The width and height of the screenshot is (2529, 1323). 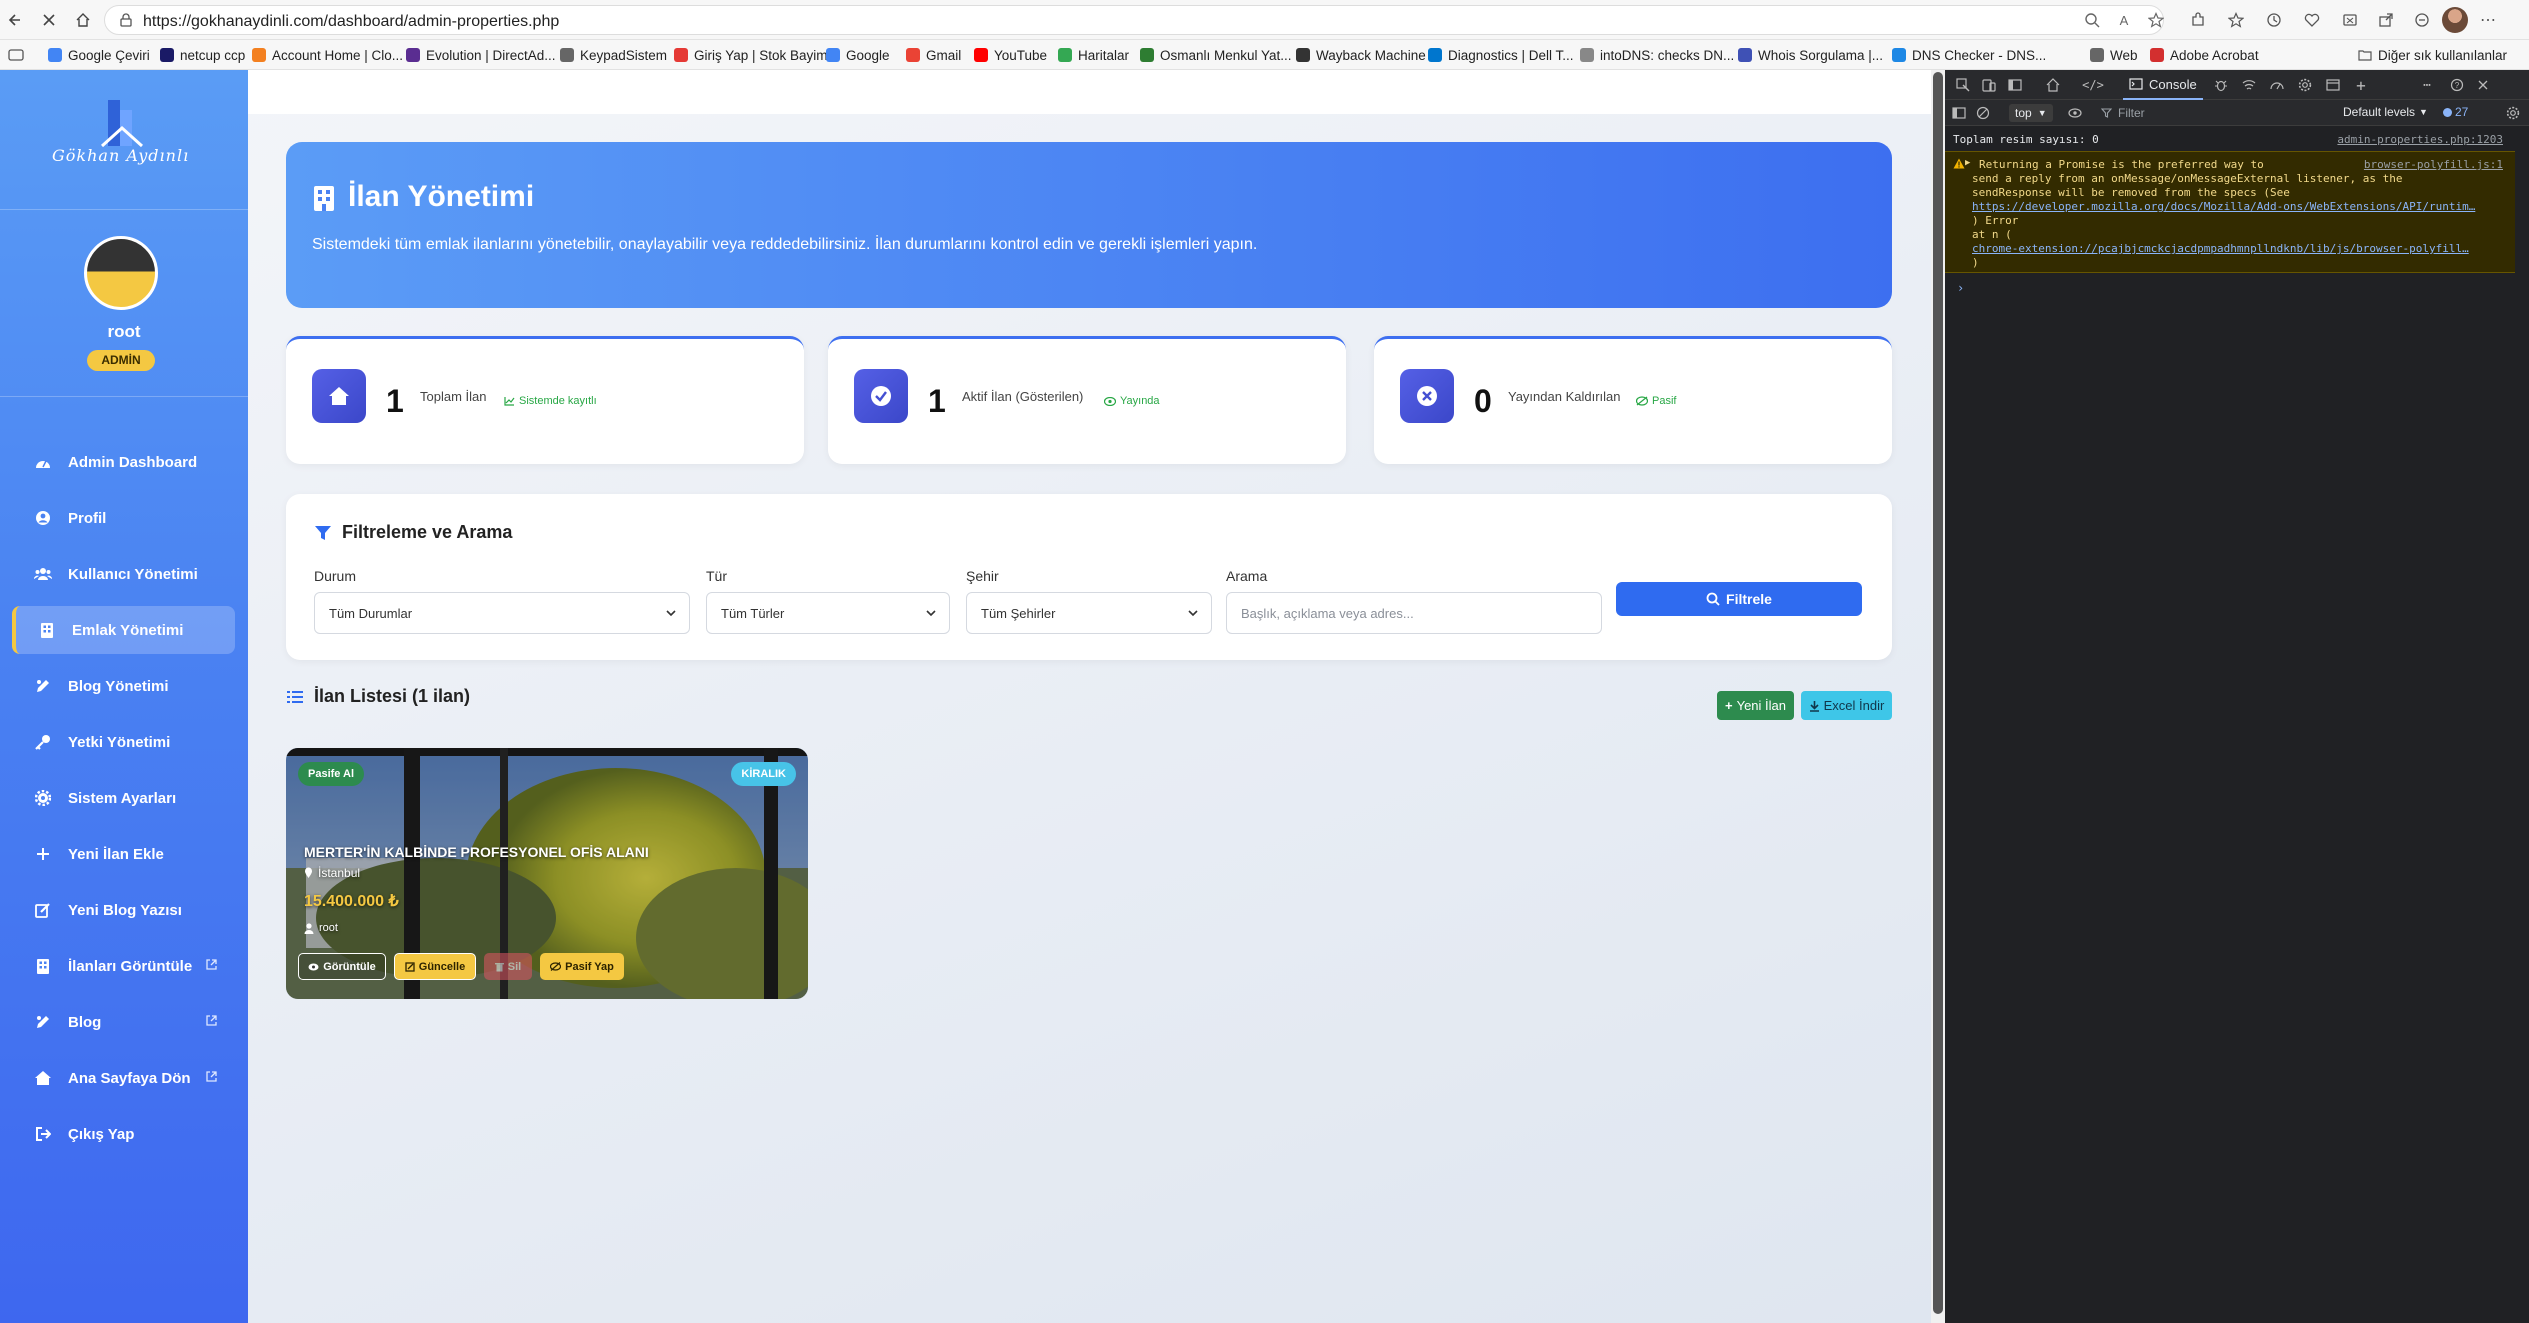 What do you see at coordinates (1755, 705) in the screenshot?
I see `new-listing-button: + Yeni İlan` at bounding box center [1755, 705].